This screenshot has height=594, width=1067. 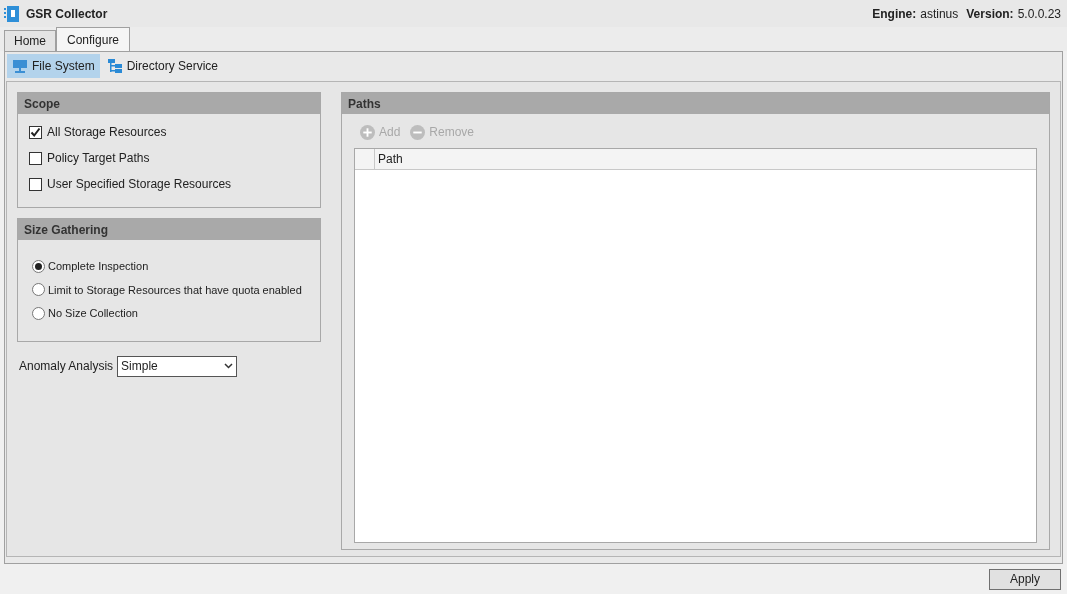 What do you see at coordinates (695, 103) in the screenshot?
I see `group-header: Paths` at bounding box center [695, 103].